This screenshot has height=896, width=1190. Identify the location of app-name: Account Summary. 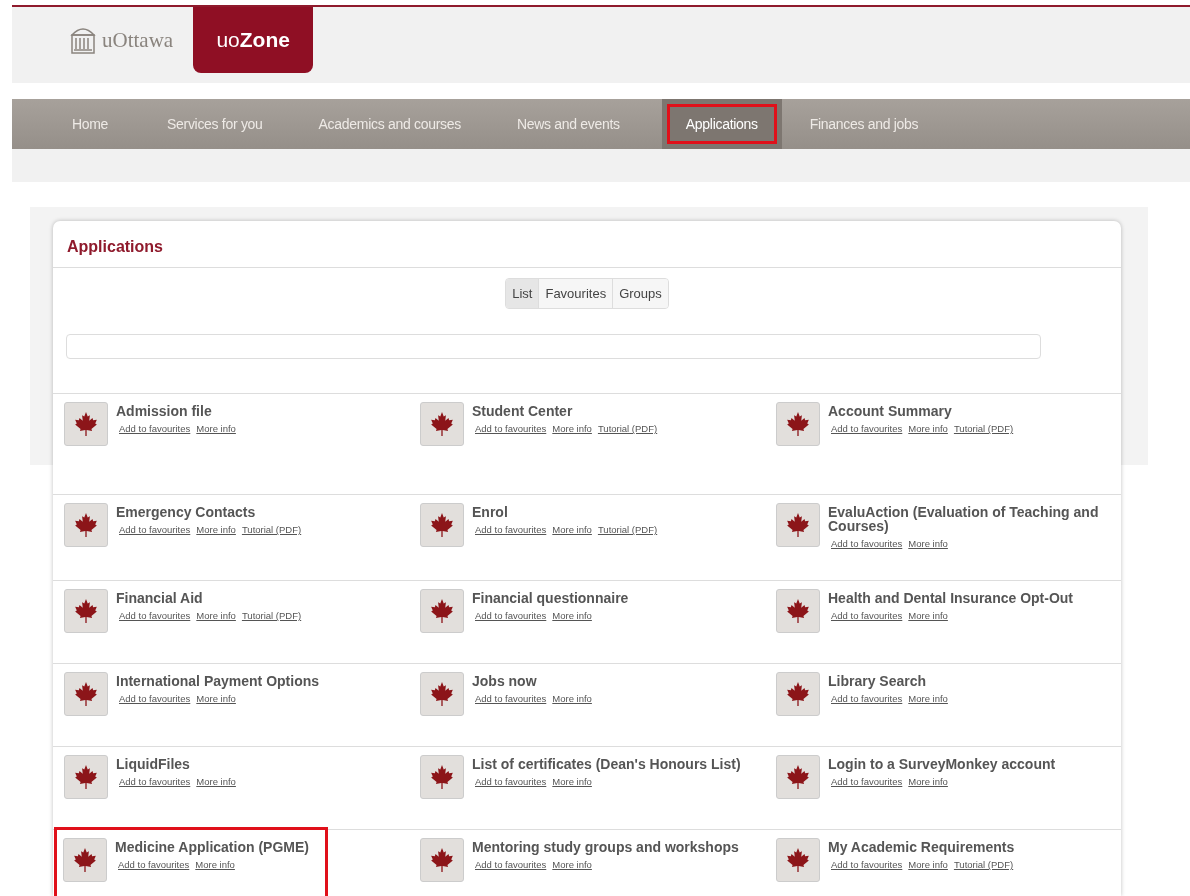
(921, 411).